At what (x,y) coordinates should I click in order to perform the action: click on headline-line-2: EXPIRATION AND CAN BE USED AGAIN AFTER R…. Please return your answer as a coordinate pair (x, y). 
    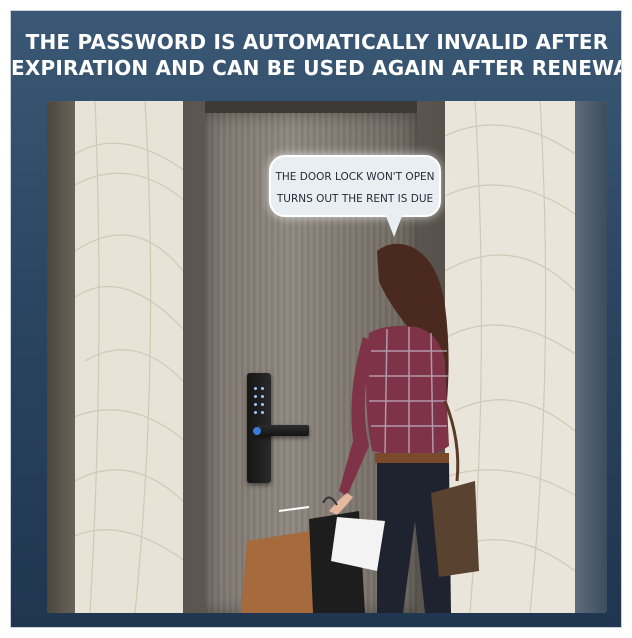
    Looking at the image, I should click on (316, 68).